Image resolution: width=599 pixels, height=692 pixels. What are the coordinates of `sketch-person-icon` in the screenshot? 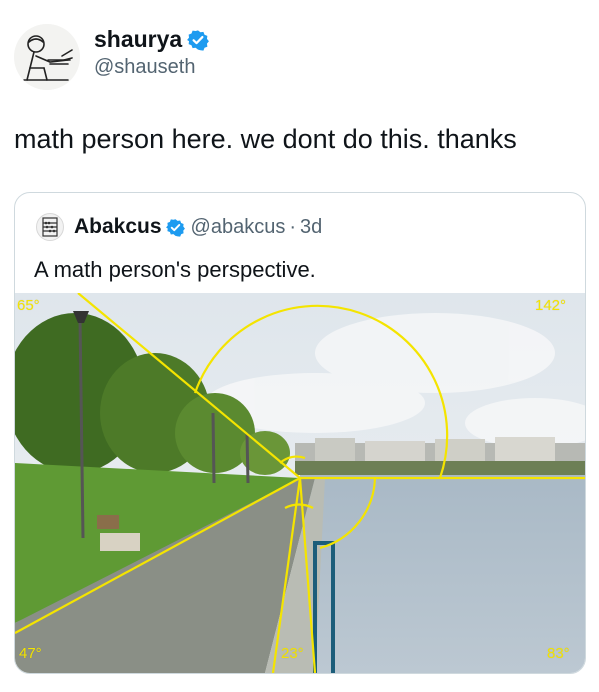 It's located at (47, 57).